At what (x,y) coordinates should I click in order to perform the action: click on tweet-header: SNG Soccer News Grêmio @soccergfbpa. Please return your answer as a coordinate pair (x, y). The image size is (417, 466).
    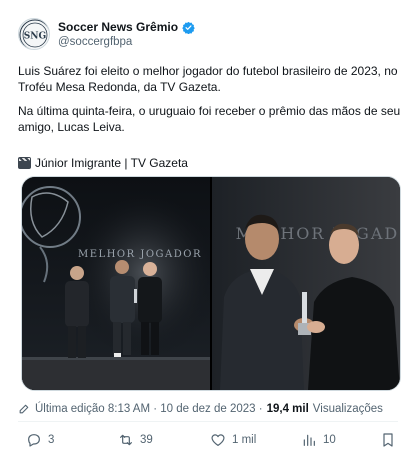
    Looking at the image, I should click on (208, 35).